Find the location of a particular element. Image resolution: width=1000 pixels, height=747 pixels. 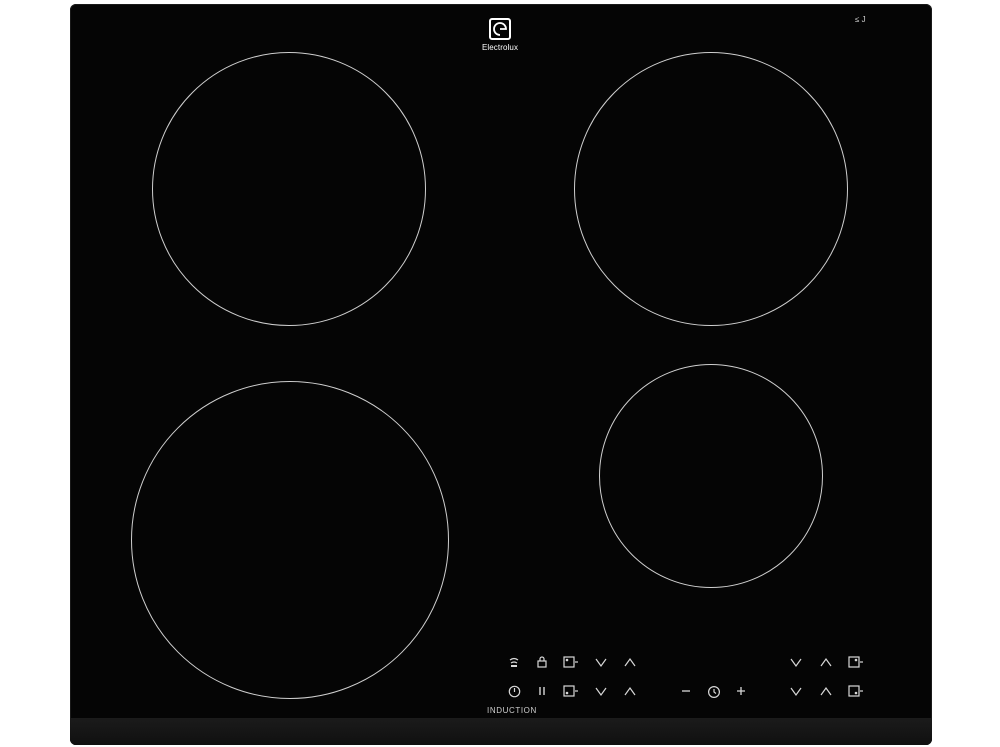

pause-icon is located at coordinates (542, 692).